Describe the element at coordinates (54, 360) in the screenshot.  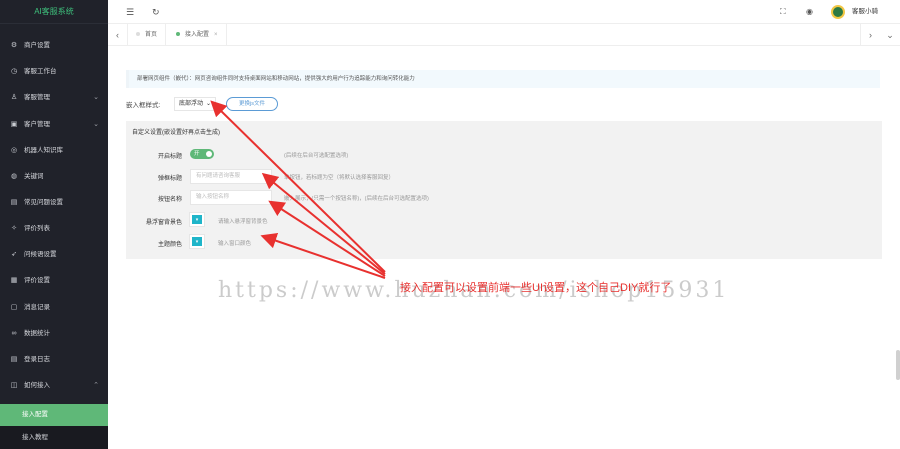
I see `sidebar-item-login-log: ▤ 登录日志` at that location.